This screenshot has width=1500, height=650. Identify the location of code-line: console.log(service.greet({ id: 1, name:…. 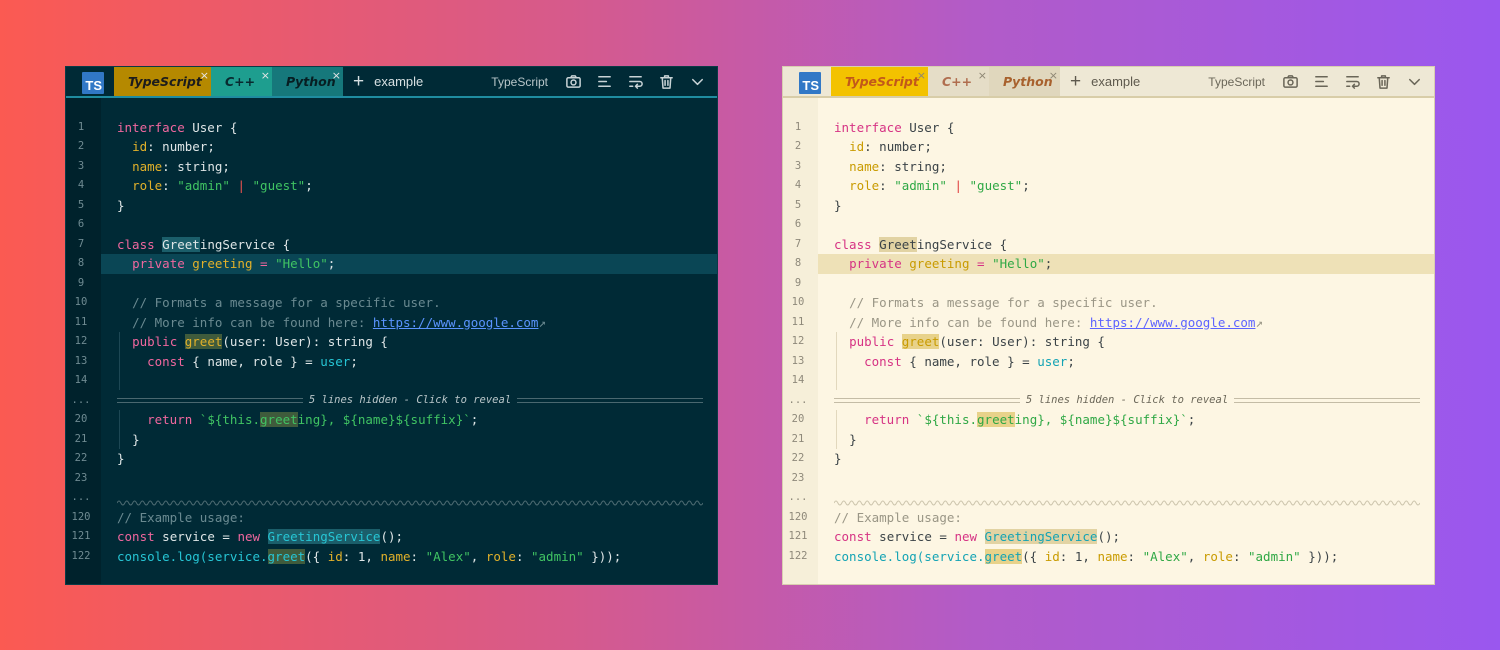
(1086, 556).